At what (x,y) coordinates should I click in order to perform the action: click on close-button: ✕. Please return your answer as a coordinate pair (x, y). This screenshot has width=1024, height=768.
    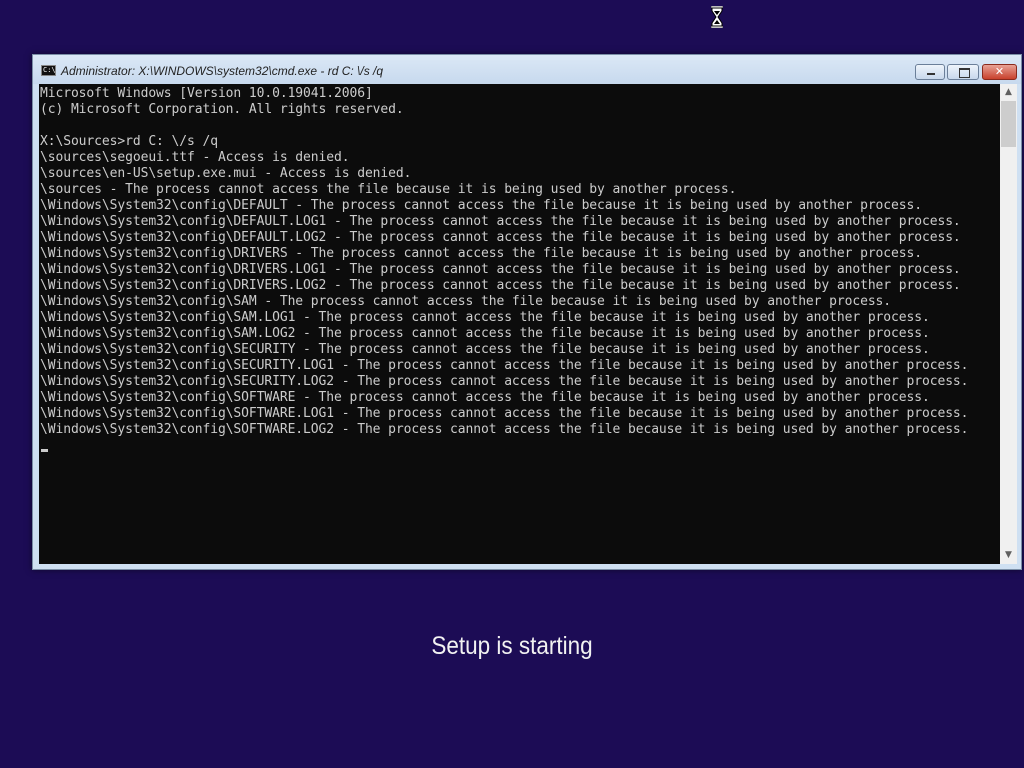
    Looking at the image, I should click on (999, 72).